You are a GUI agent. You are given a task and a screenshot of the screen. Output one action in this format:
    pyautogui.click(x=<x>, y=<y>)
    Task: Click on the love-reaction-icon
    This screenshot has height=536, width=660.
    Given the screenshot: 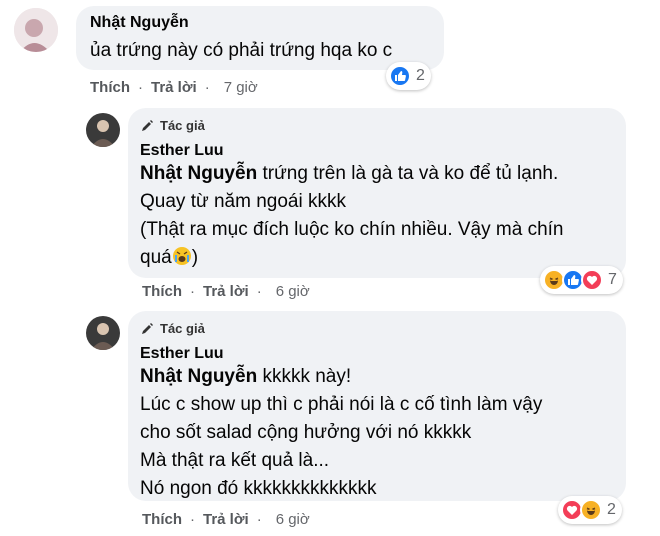 What is the action you would take?
    pyautogui.click(x=592, y=280)
    